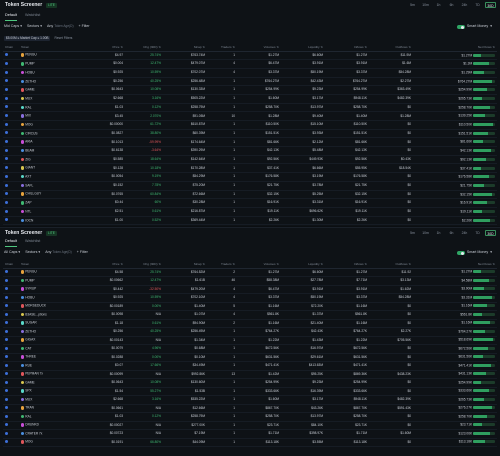 Image resolution: width=500 pixels, height=456 pixels. Describe the element at coordinates (30, 289) in the screenshot. I see `token-name: SYRUP` at that location.